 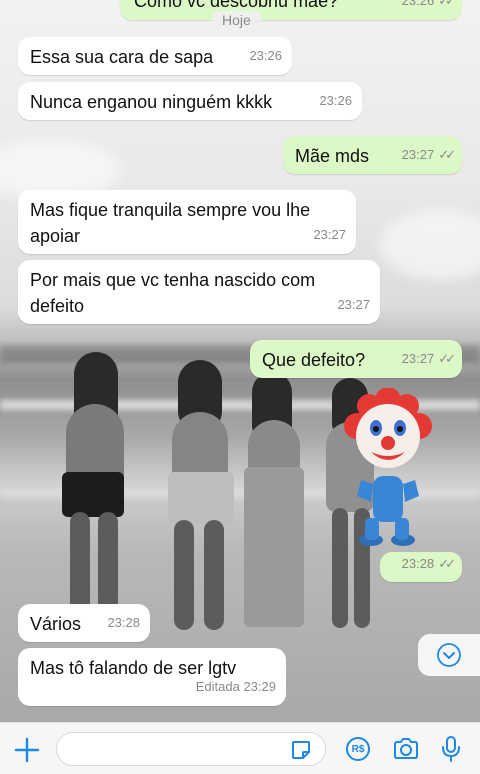 I want to click on payments-button: R$, so click(x=358, y=749).